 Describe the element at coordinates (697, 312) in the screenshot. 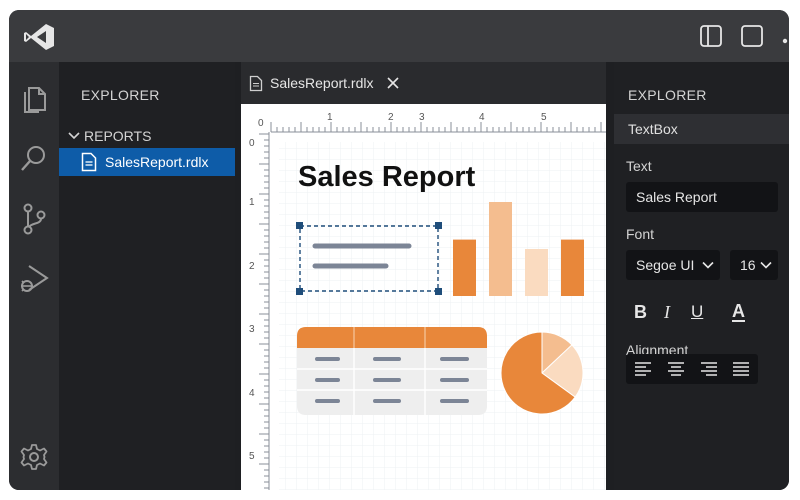

I see `underline-button: U` at that location.